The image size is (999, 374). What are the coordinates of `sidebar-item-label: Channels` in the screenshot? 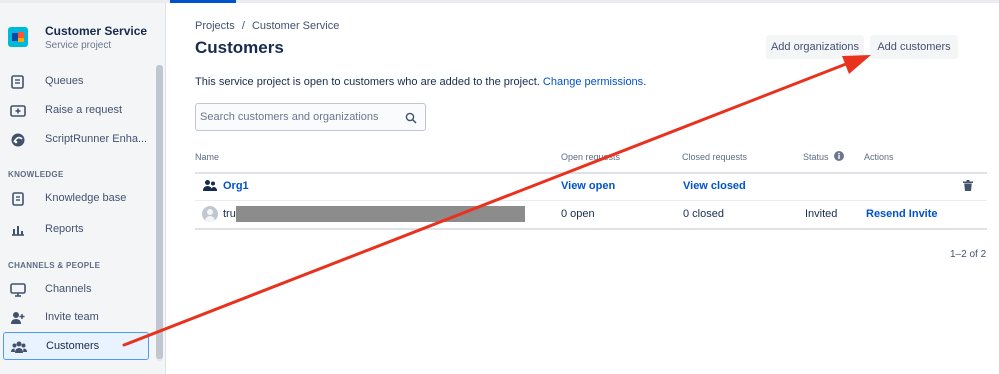 It's located at (68, 289).